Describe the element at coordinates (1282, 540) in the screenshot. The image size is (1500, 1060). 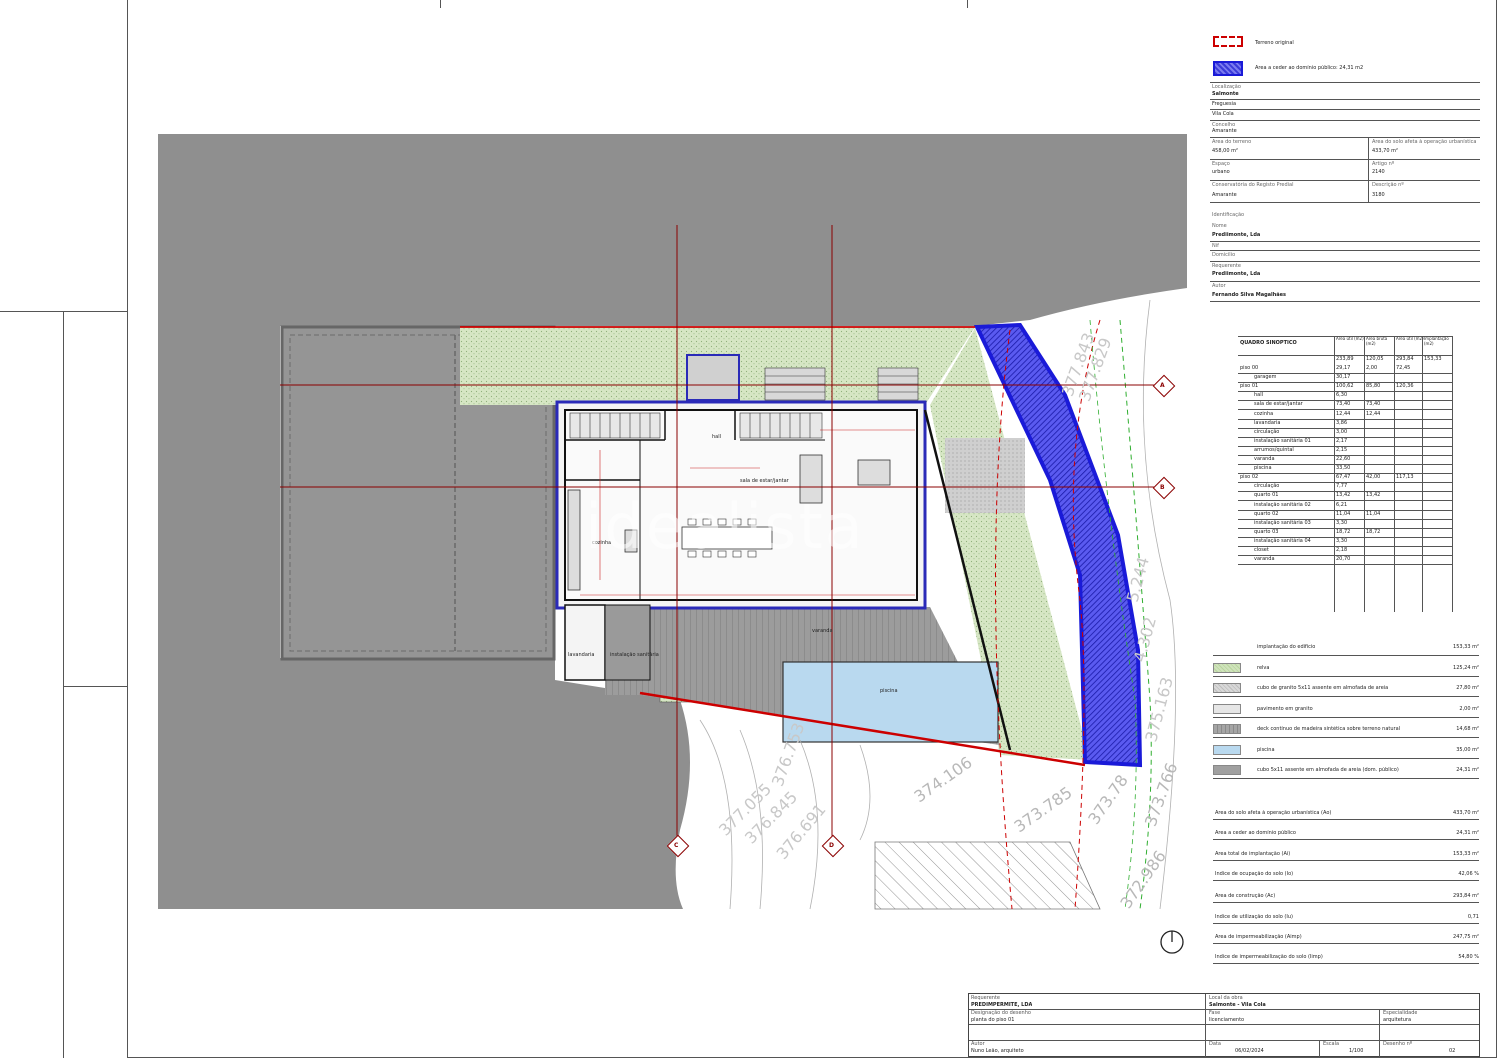
I see `quadro-row-label: instalação sanitária 04` at that location.